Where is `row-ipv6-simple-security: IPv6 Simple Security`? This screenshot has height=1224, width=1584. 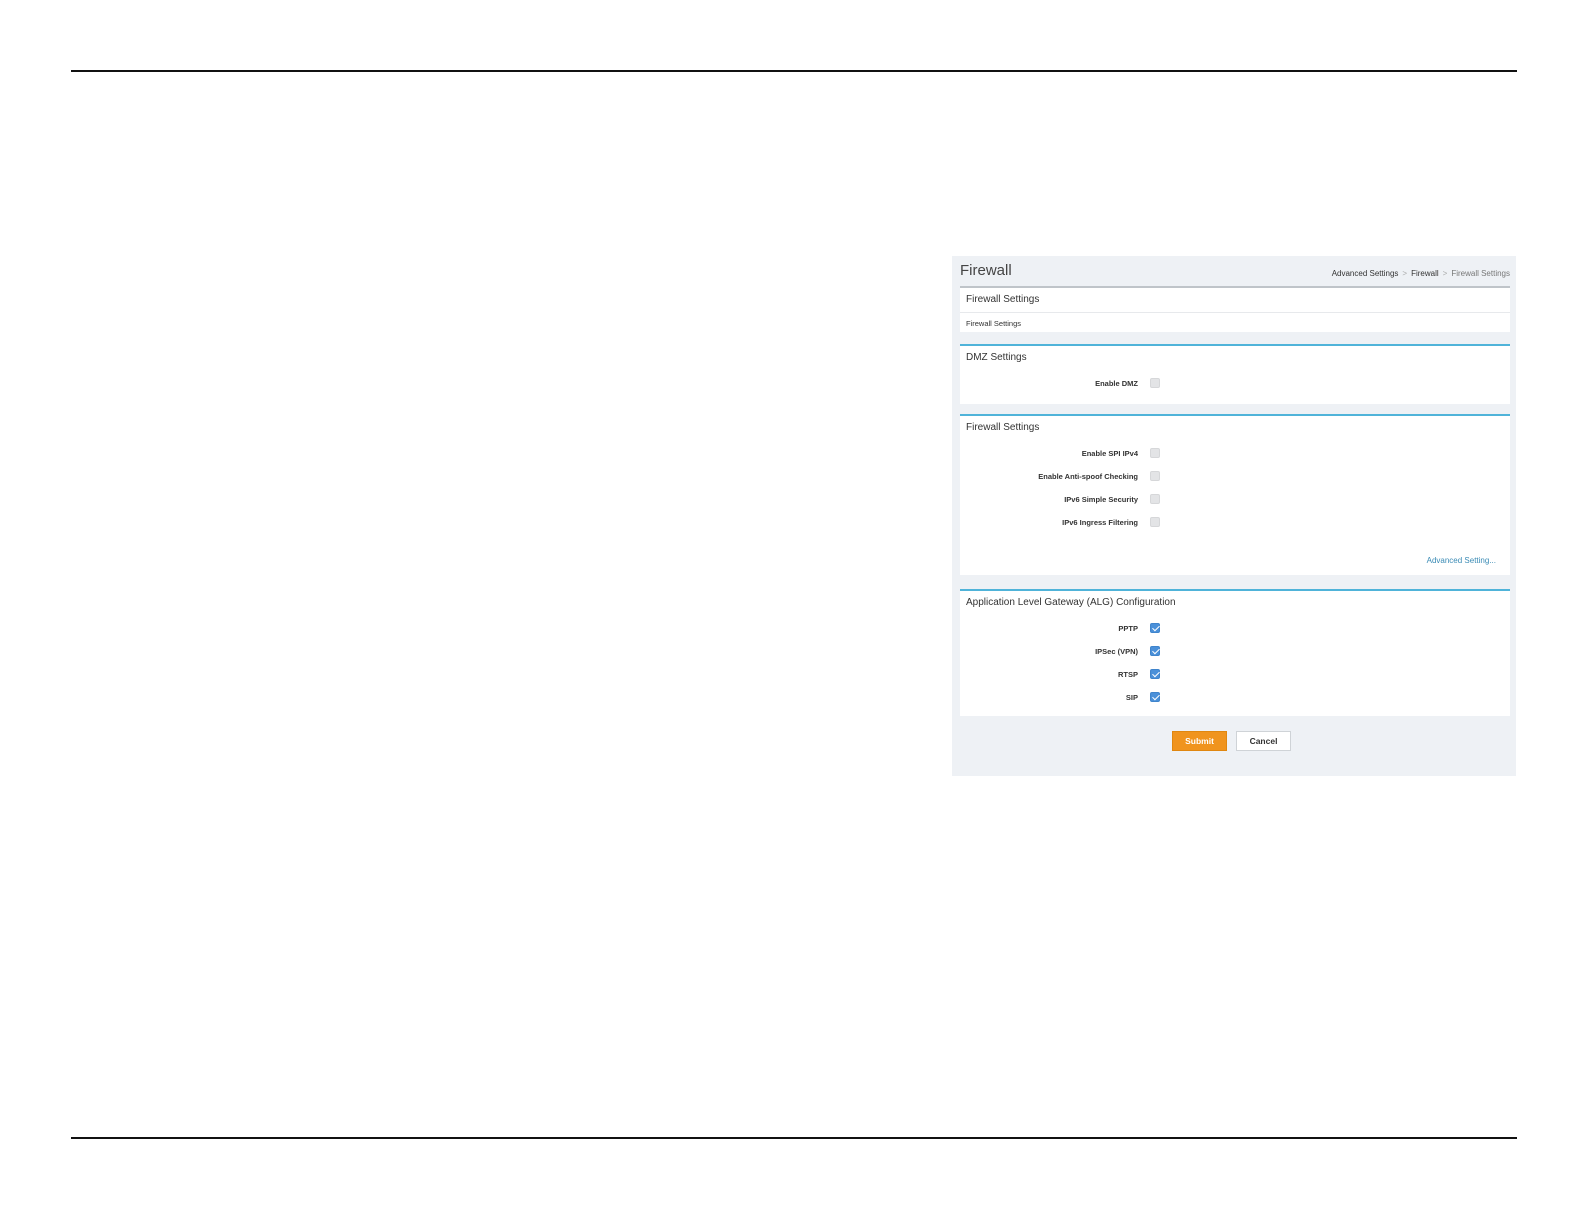
row-ipv6-simple-security: IPv6 Simple Security is located at coordinates (1235, 500).